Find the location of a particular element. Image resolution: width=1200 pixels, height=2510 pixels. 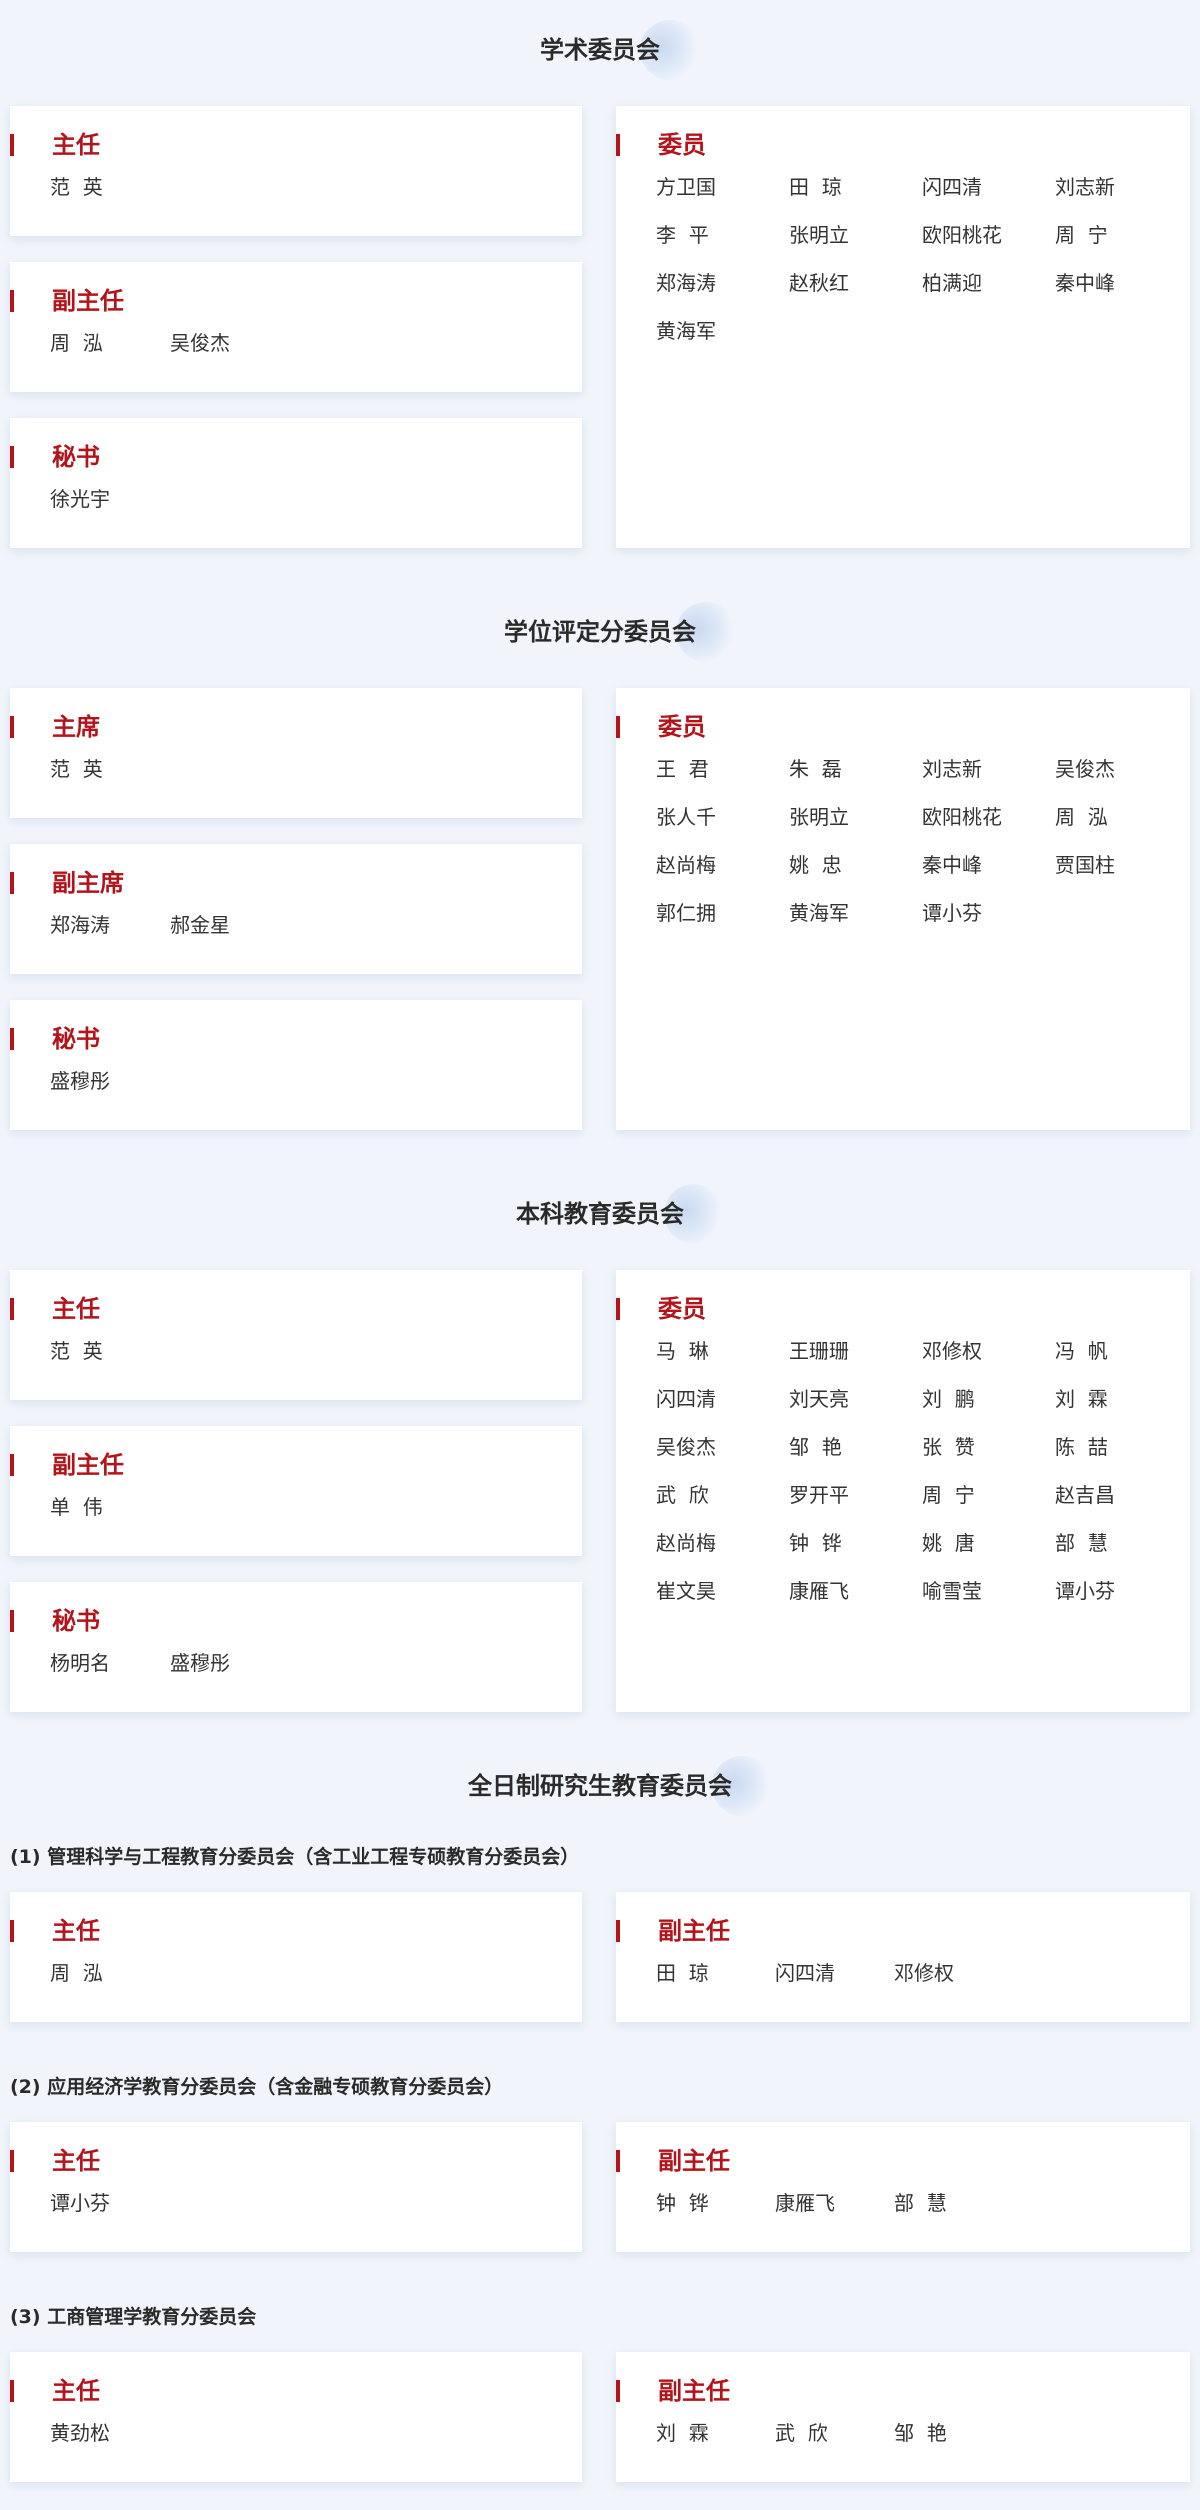

member-name: 崔文昊 is located at coordinates (686, 1591).